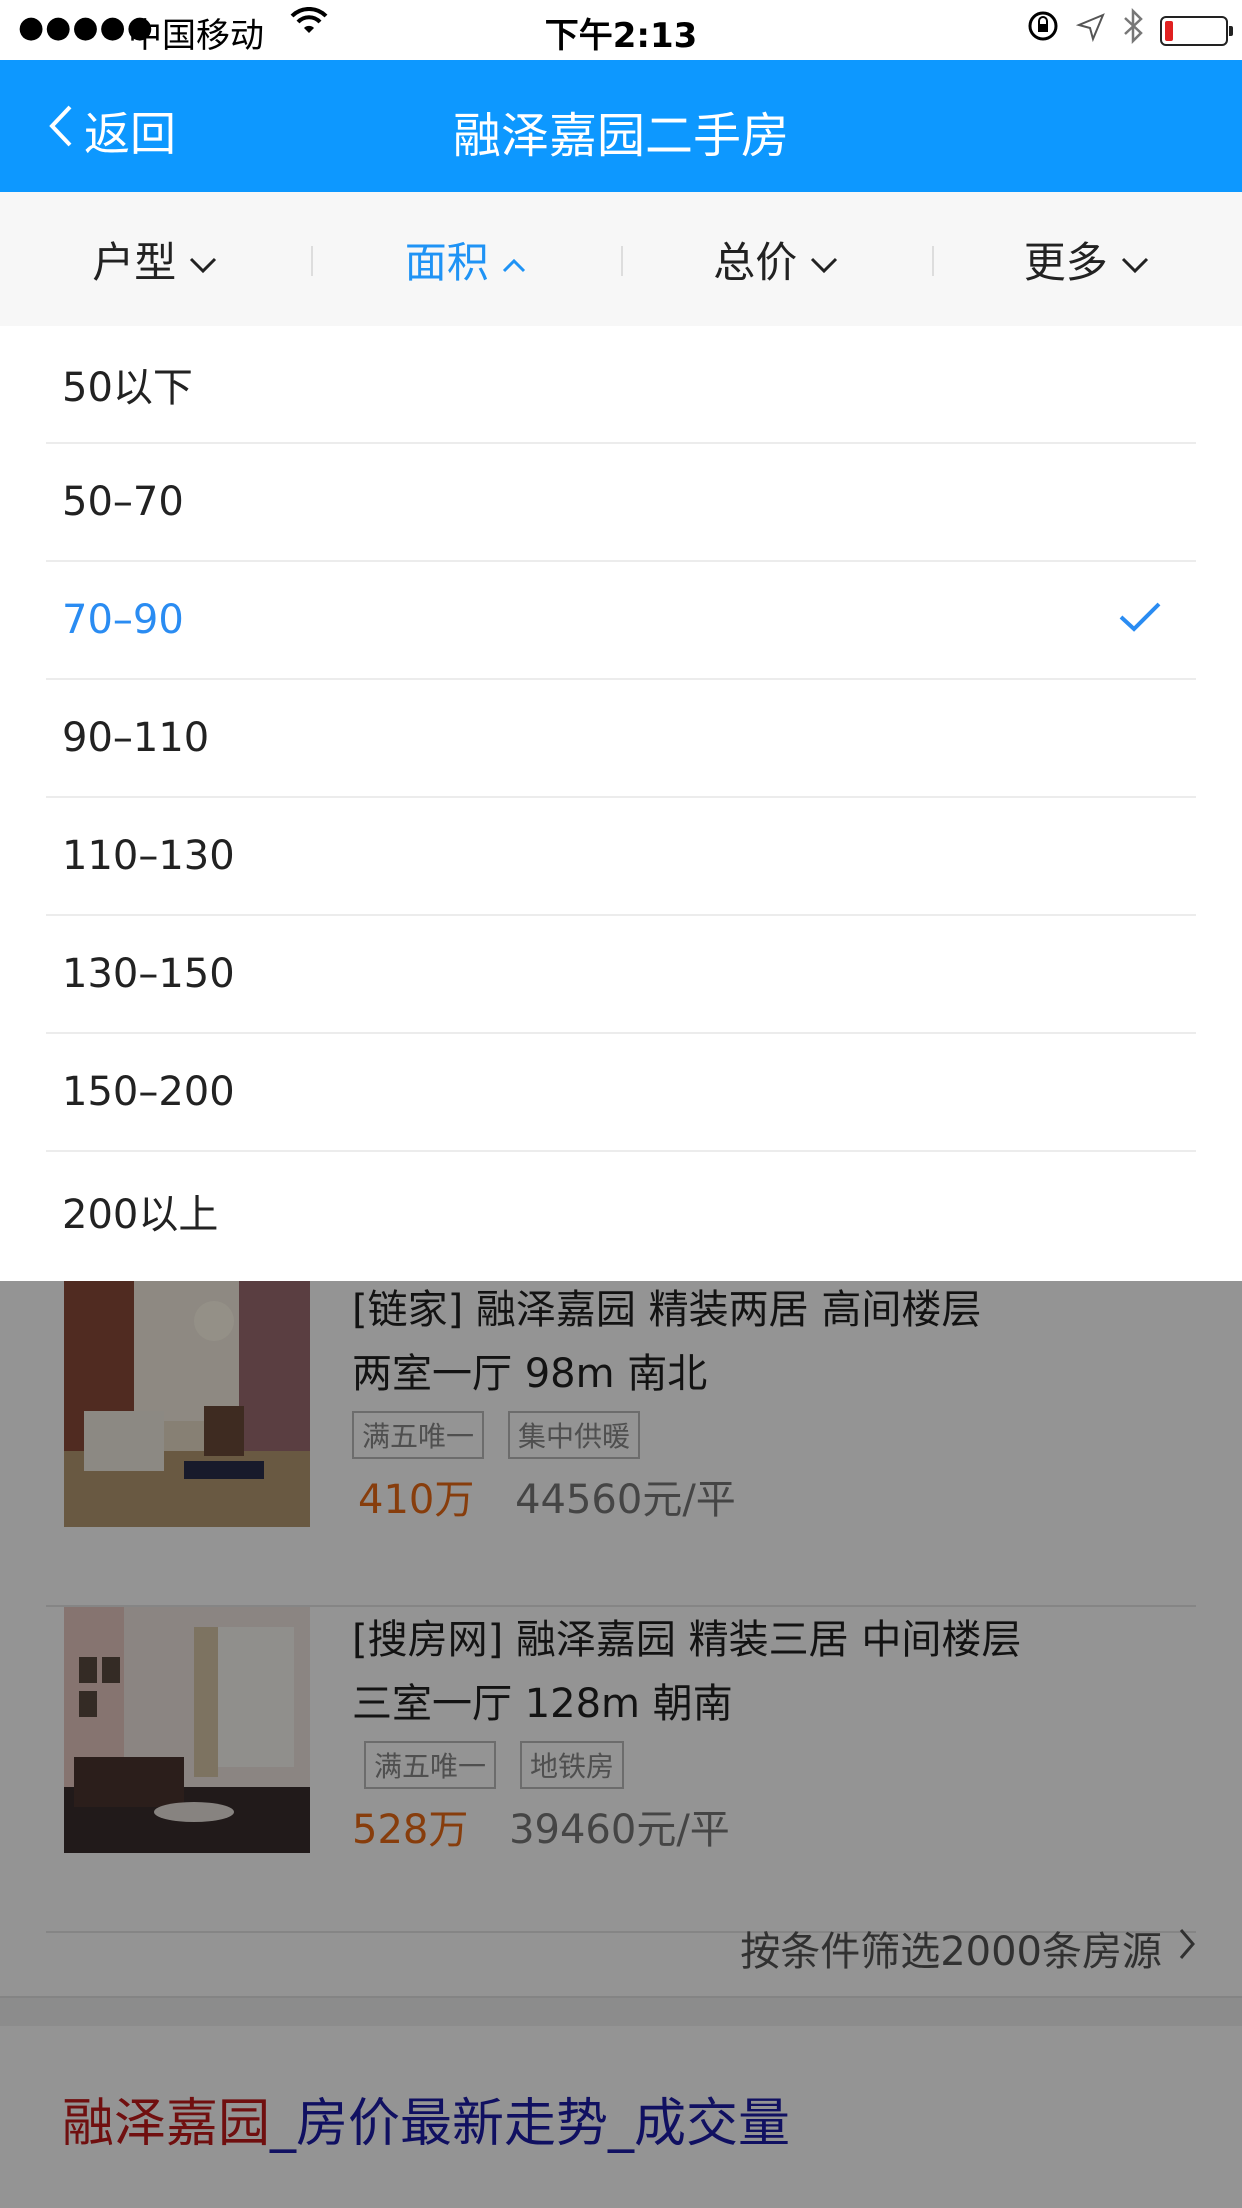 This screenshot has width=1242, height=2208. I want to click on option-label: 130–150, so click(148, 974).